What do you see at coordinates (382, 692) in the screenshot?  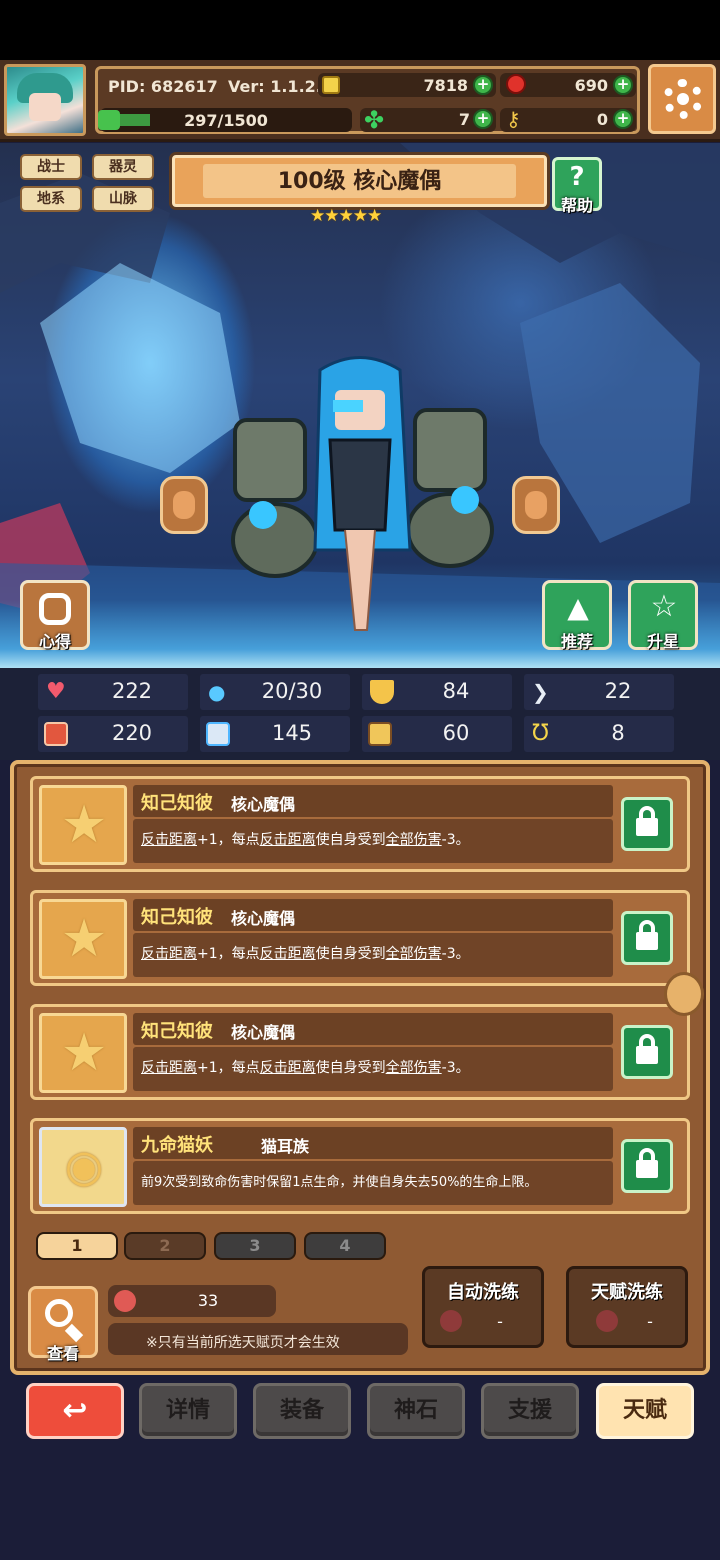 I see `shield-icon` at bounding box center [382, 692].